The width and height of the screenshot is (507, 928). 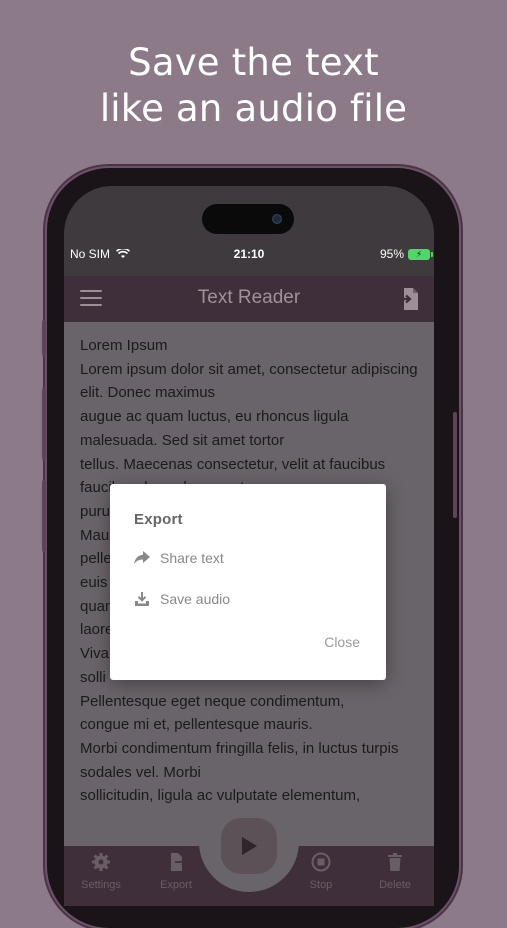 What do you see at coordinates (176, 885) in the screenshot?
I see `nav-export-label: Export` at bounding box center [176, 885].